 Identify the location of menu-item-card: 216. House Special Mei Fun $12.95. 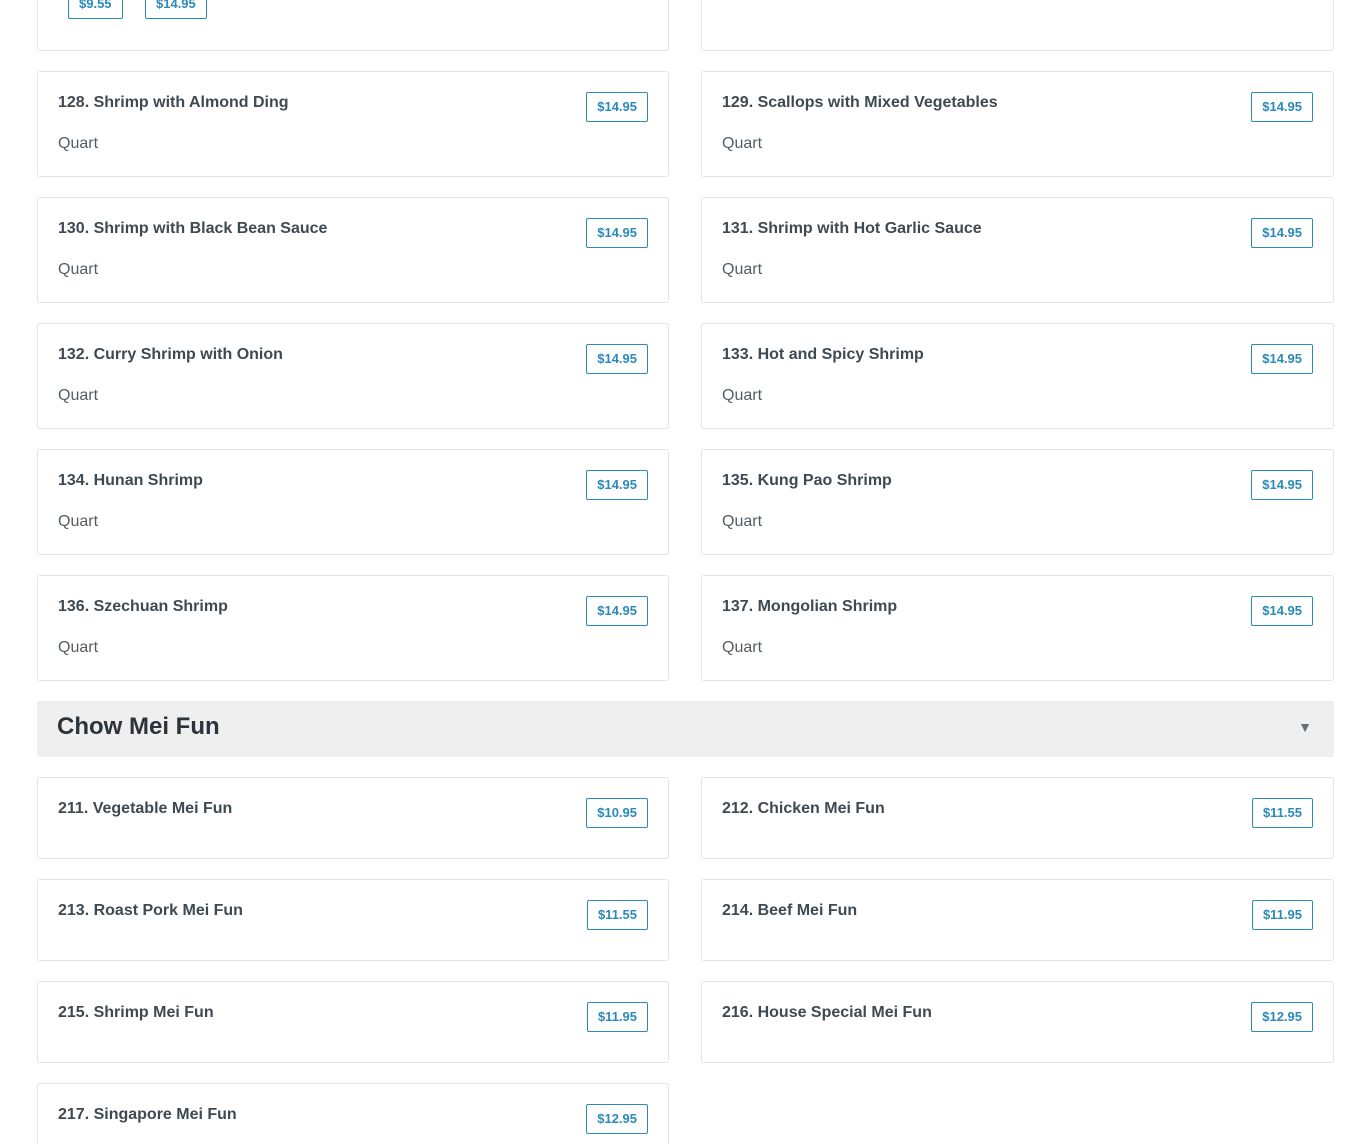
(1017, 1022).